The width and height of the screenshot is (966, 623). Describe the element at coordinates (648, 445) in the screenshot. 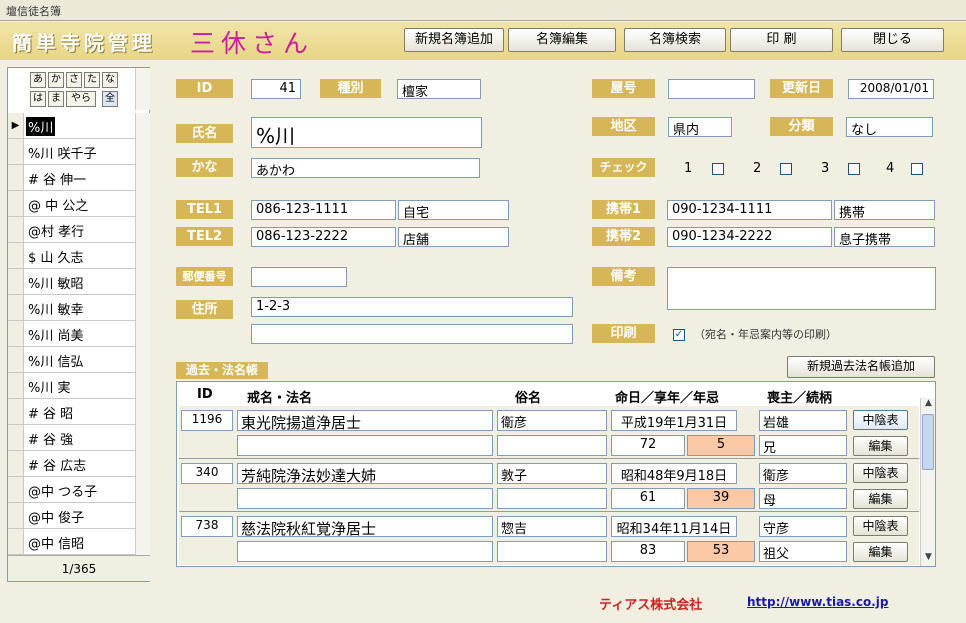

I see `history-age-field: 72` at that location.